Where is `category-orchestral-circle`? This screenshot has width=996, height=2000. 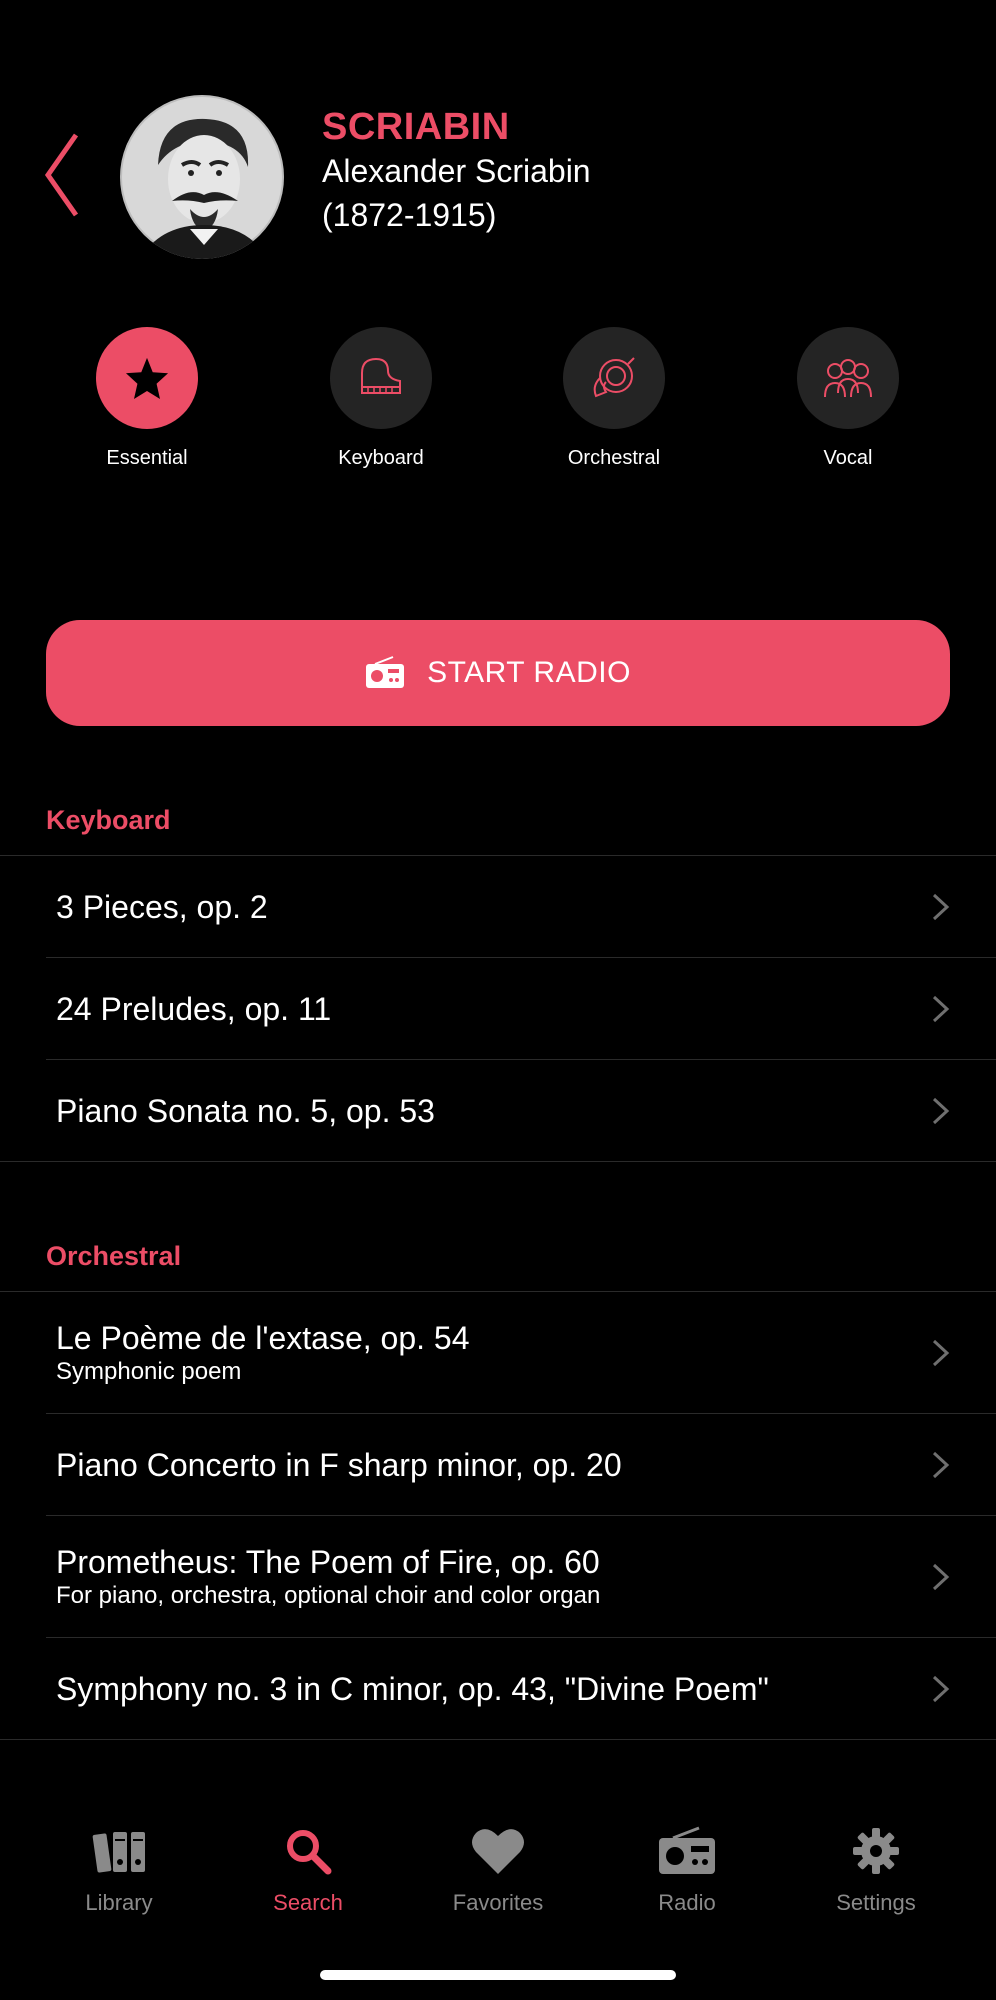 category-orchestral-circle is located at coordinates (614, 378).